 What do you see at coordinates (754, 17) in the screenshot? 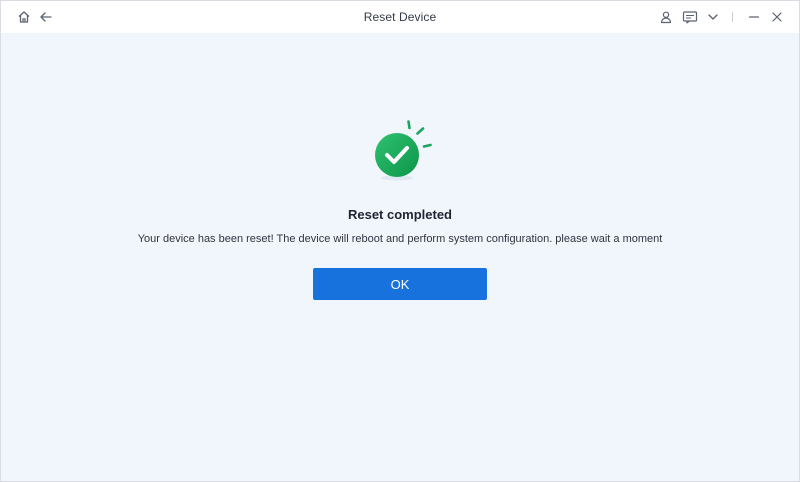
I see `minimize-icon` at bounding box center [754, 17].